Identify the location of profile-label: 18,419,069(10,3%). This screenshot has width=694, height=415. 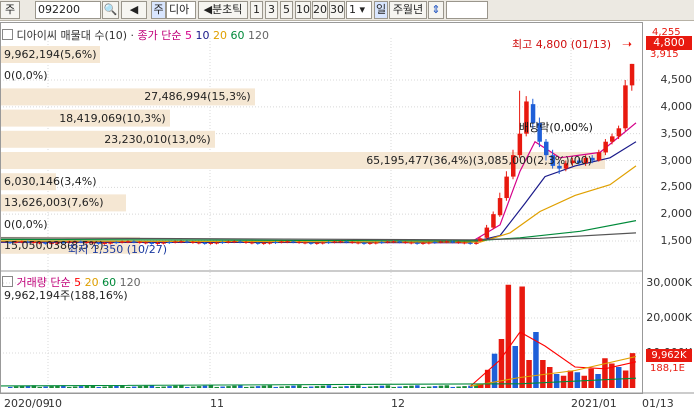
(112, 118).